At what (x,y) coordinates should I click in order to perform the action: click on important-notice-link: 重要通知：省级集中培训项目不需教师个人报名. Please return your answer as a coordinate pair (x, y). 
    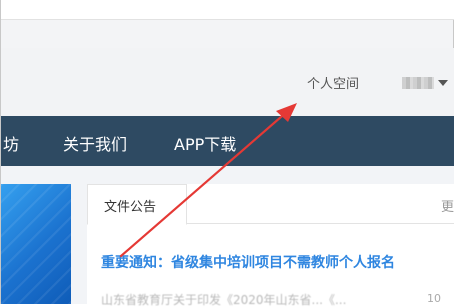
    Looking at the image, I should click on (248, 262).